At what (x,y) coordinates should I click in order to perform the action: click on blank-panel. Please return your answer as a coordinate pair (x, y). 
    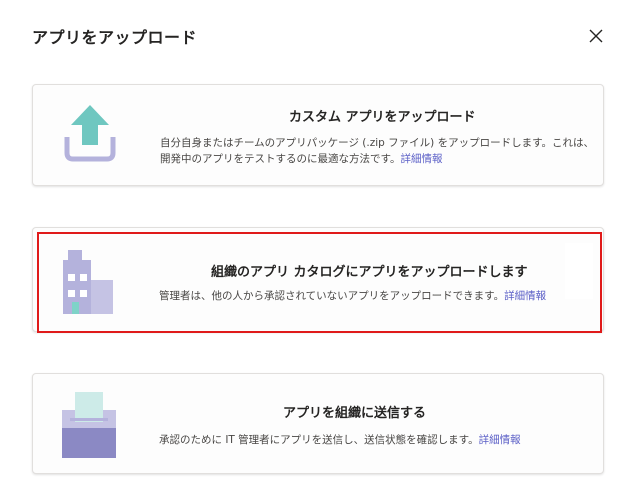
    Looking at the image, I should click on (579, 271).